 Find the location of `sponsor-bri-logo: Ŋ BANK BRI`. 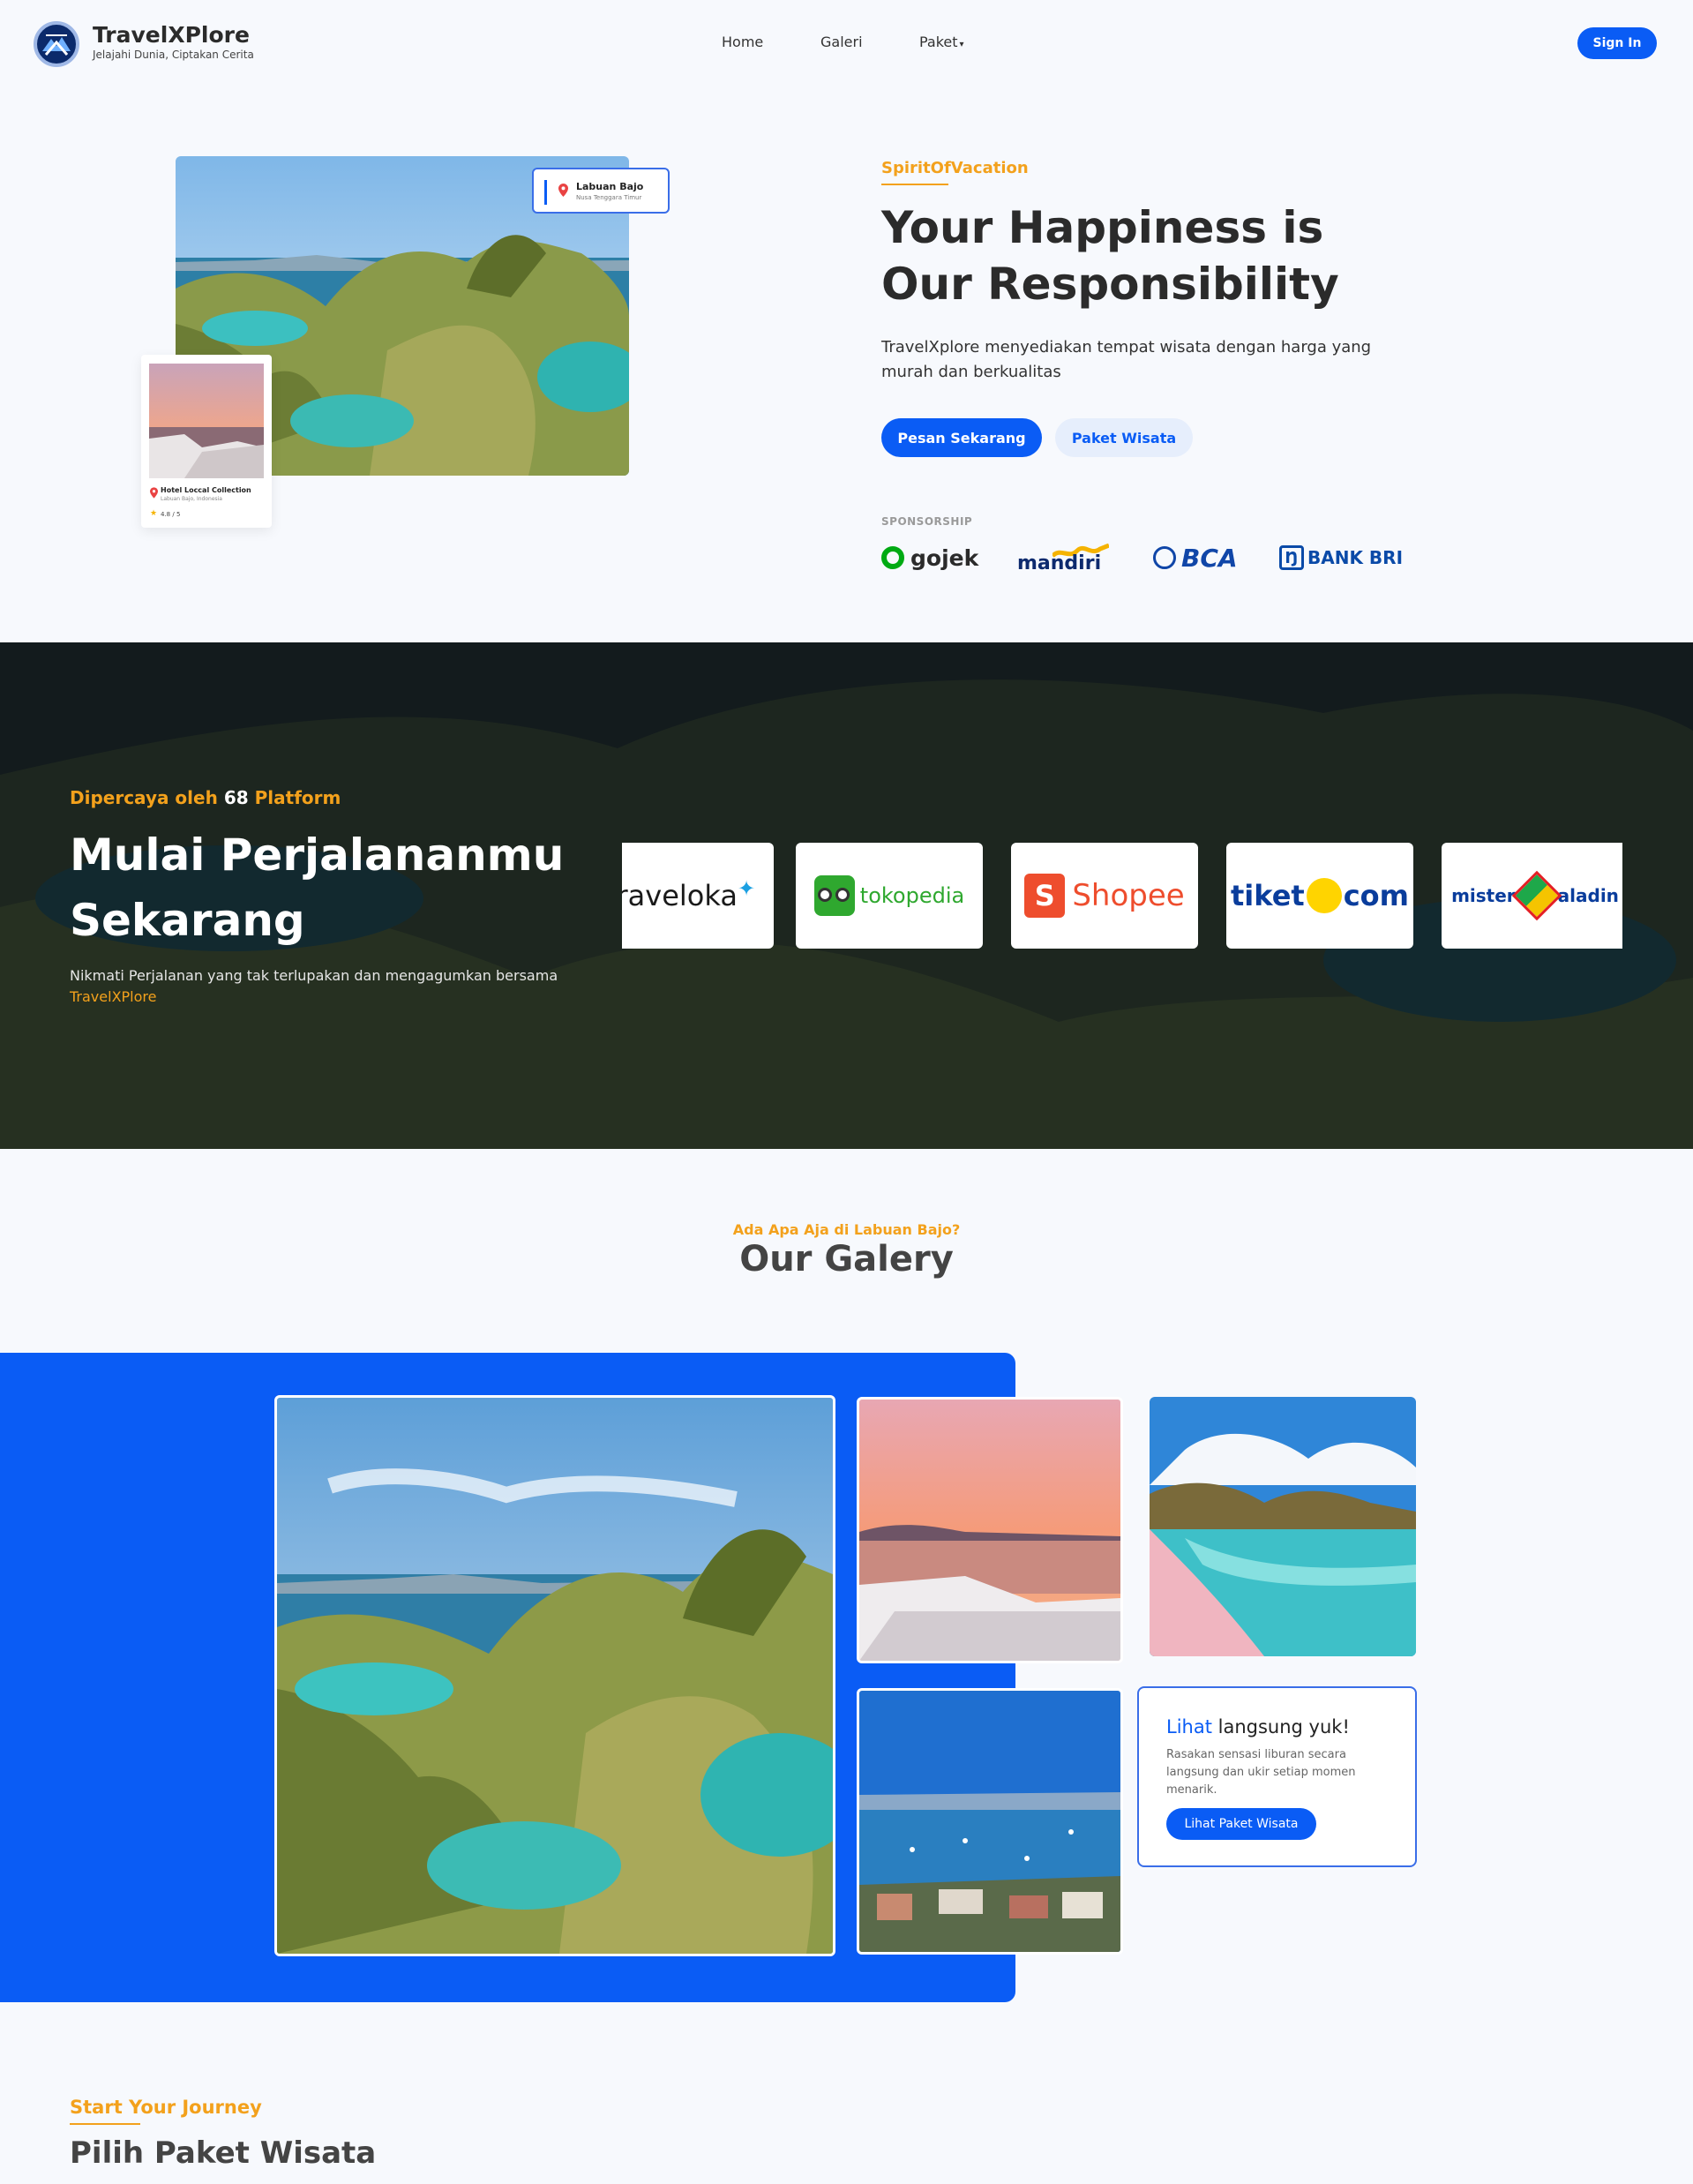

sponsor-bri-logo: Ŋ BANK BRI is located at coordinates (1341, 558).